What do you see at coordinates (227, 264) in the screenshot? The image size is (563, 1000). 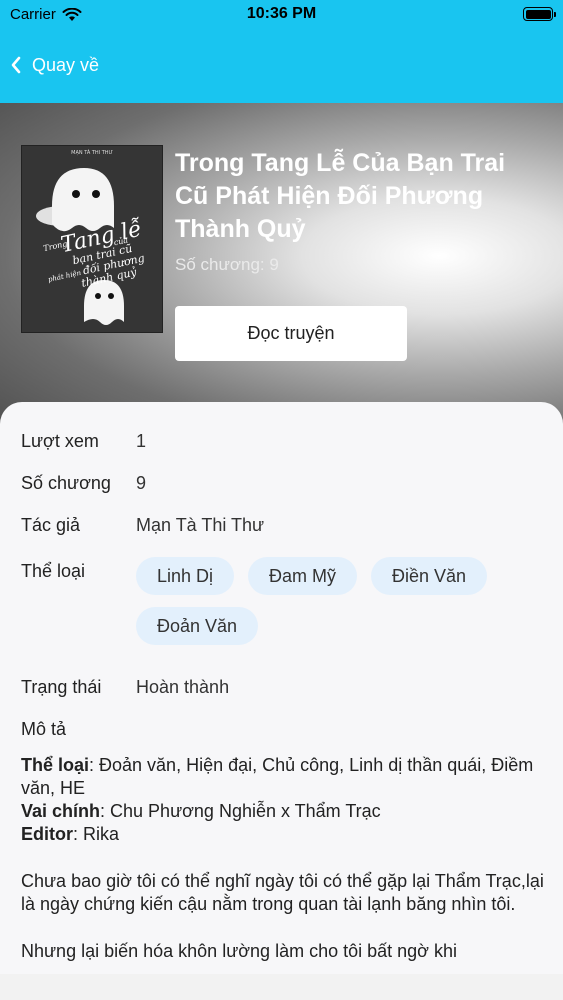 I see `chapter-count: Số chương: 9` at bounding box center [227, 264].